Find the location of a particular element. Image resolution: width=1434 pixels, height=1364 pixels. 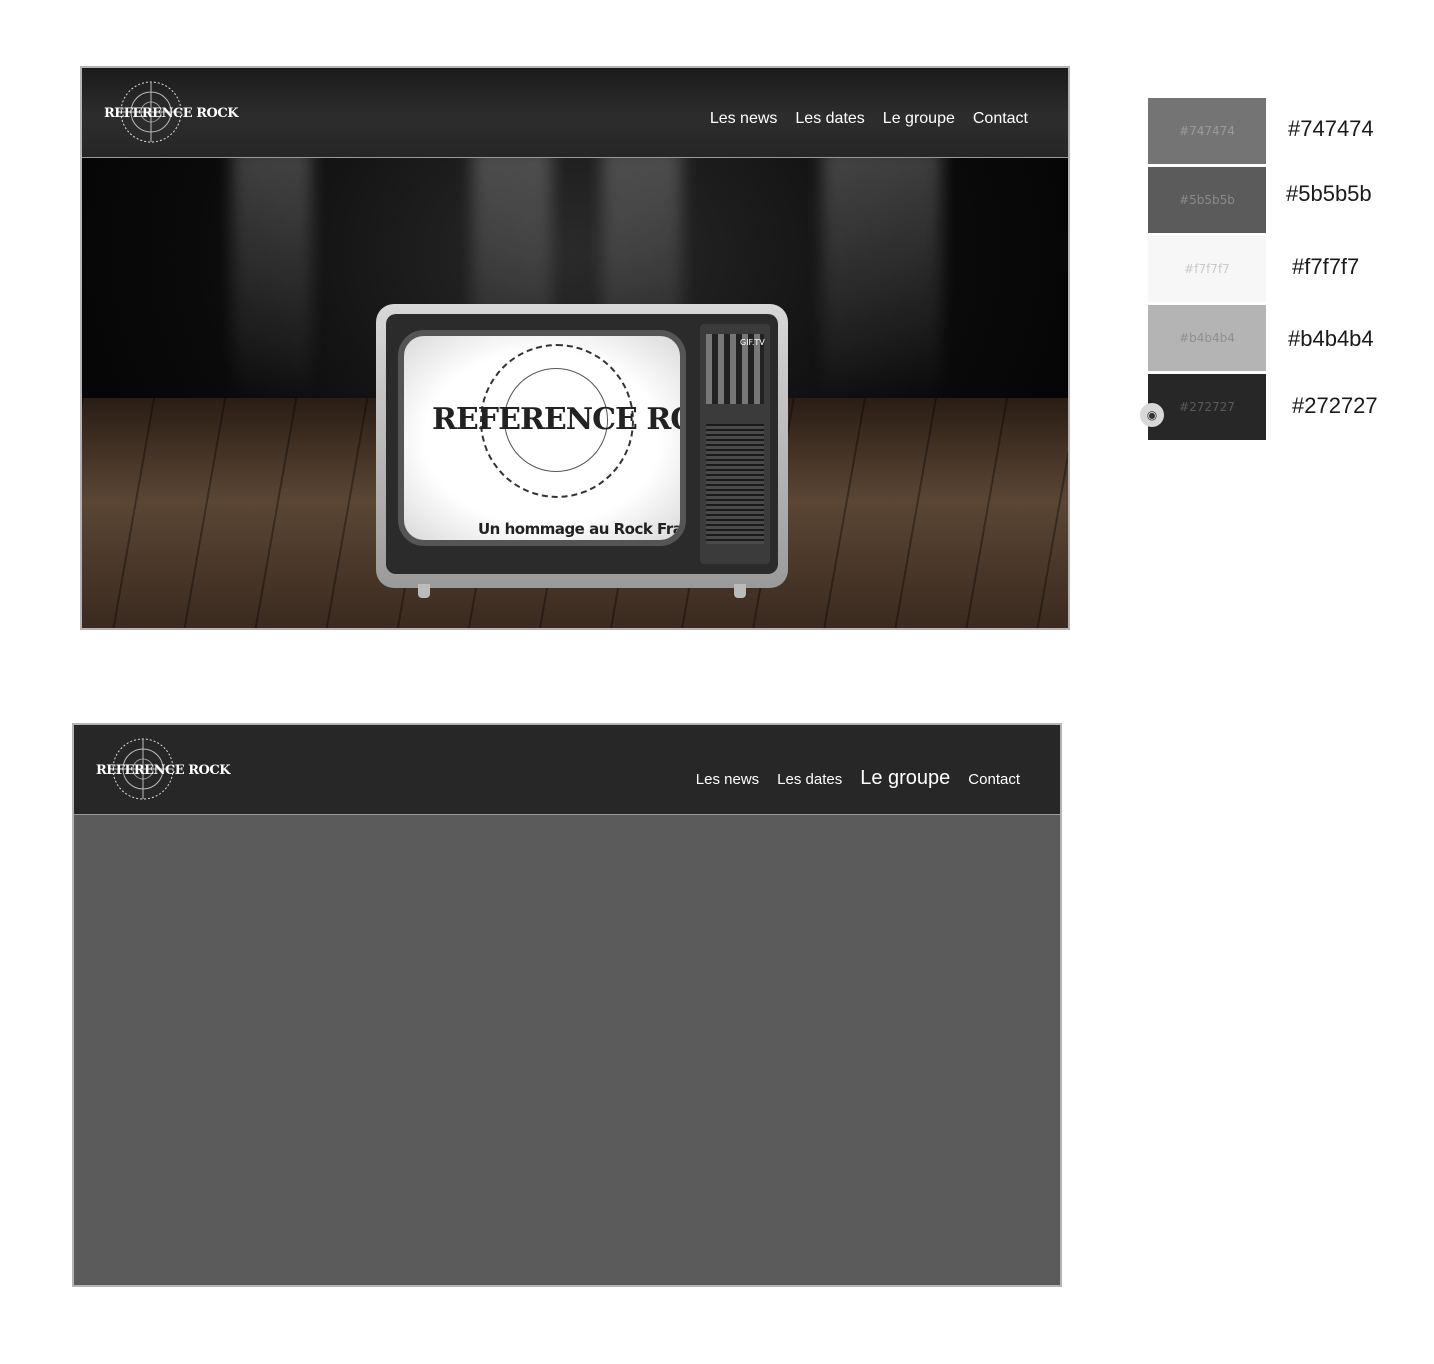

swatch-747474: #747474 is located at coordinates (1207, 131).